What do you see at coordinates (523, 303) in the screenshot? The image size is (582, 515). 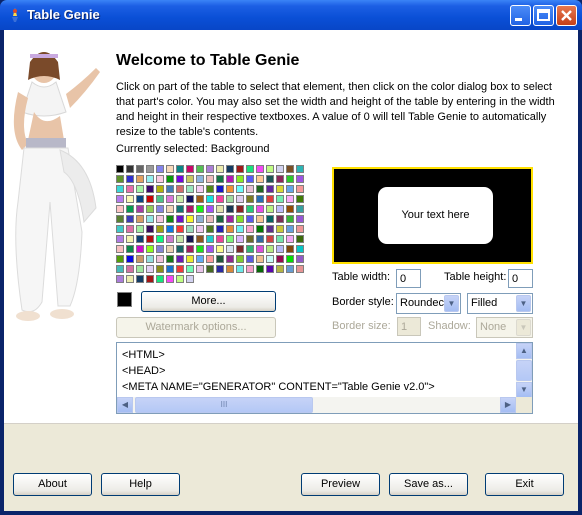 I see `chevron-down-icon: ▼` at bounding box center [523, 303].